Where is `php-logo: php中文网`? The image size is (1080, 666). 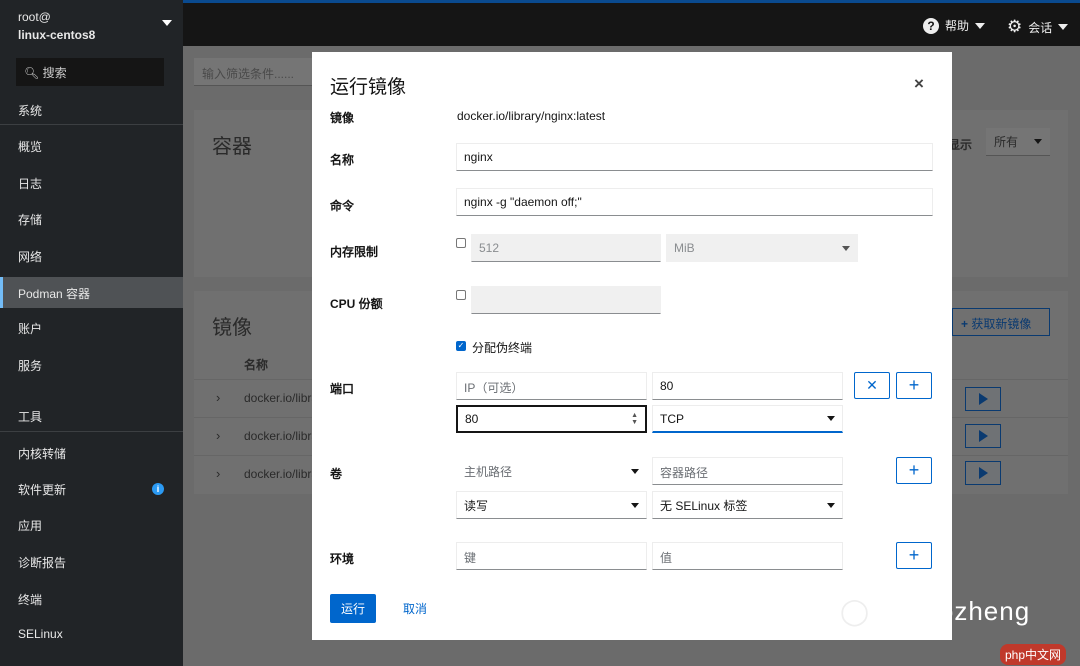 php-logo: php中文网 is located at coordinates (1033, 654).